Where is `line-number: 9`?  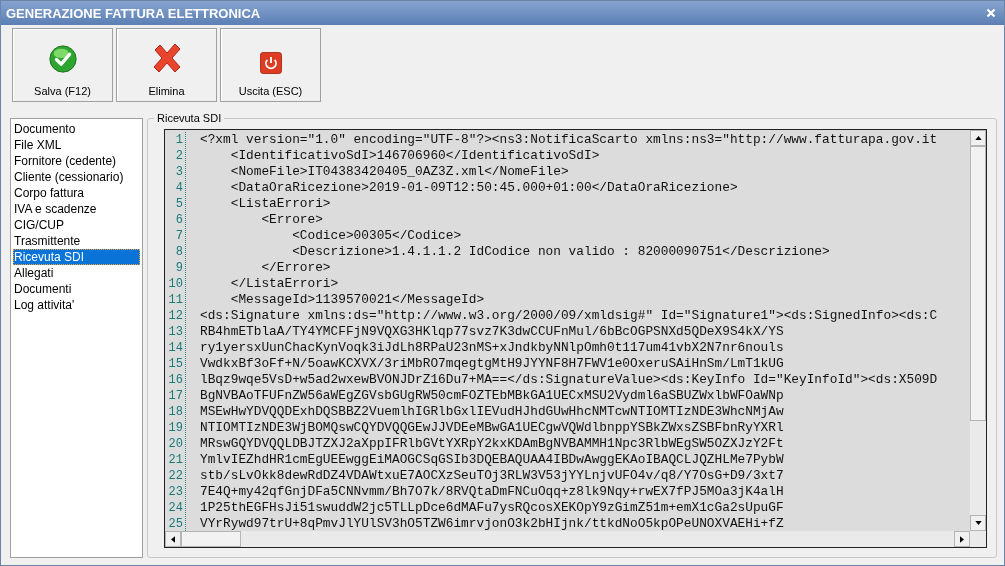
line-number: 9 is located at coordinates (178, 268).